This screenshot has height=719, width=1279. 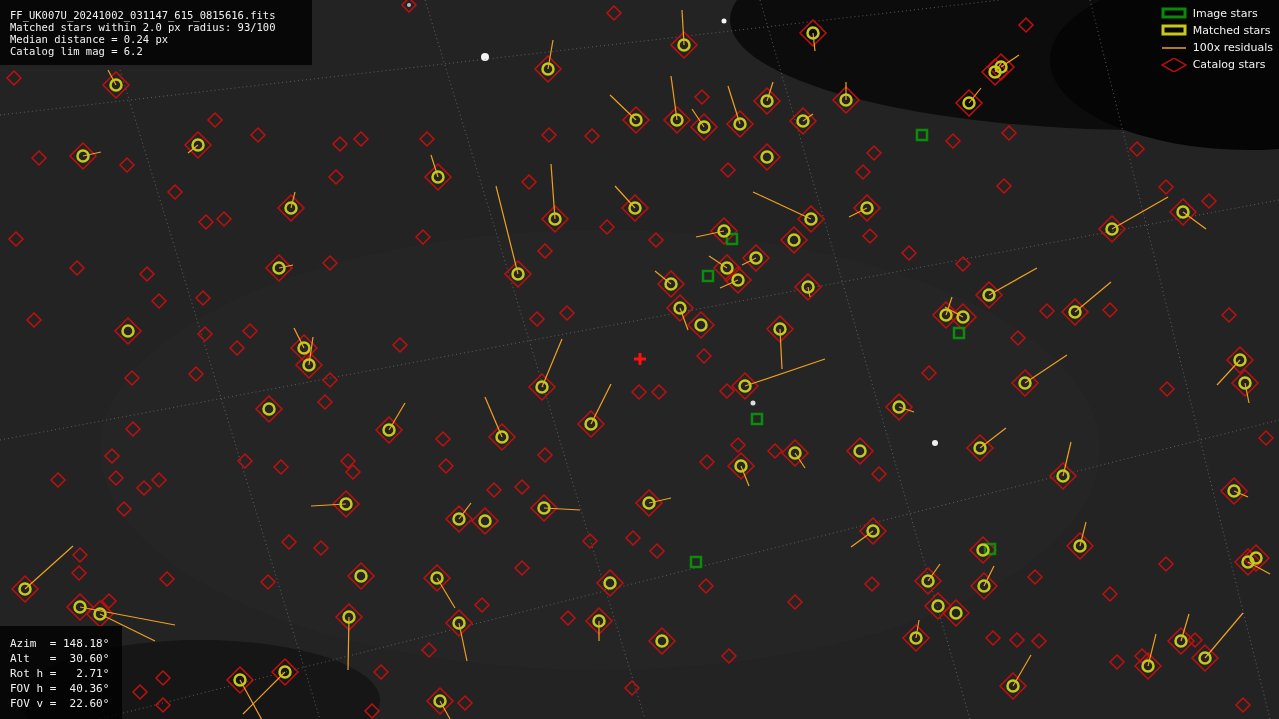 What do you see at coordinates (1231, 30) in the screenshot?
I see `legend-label: Matched stars` at bounding box center [1231, 30].